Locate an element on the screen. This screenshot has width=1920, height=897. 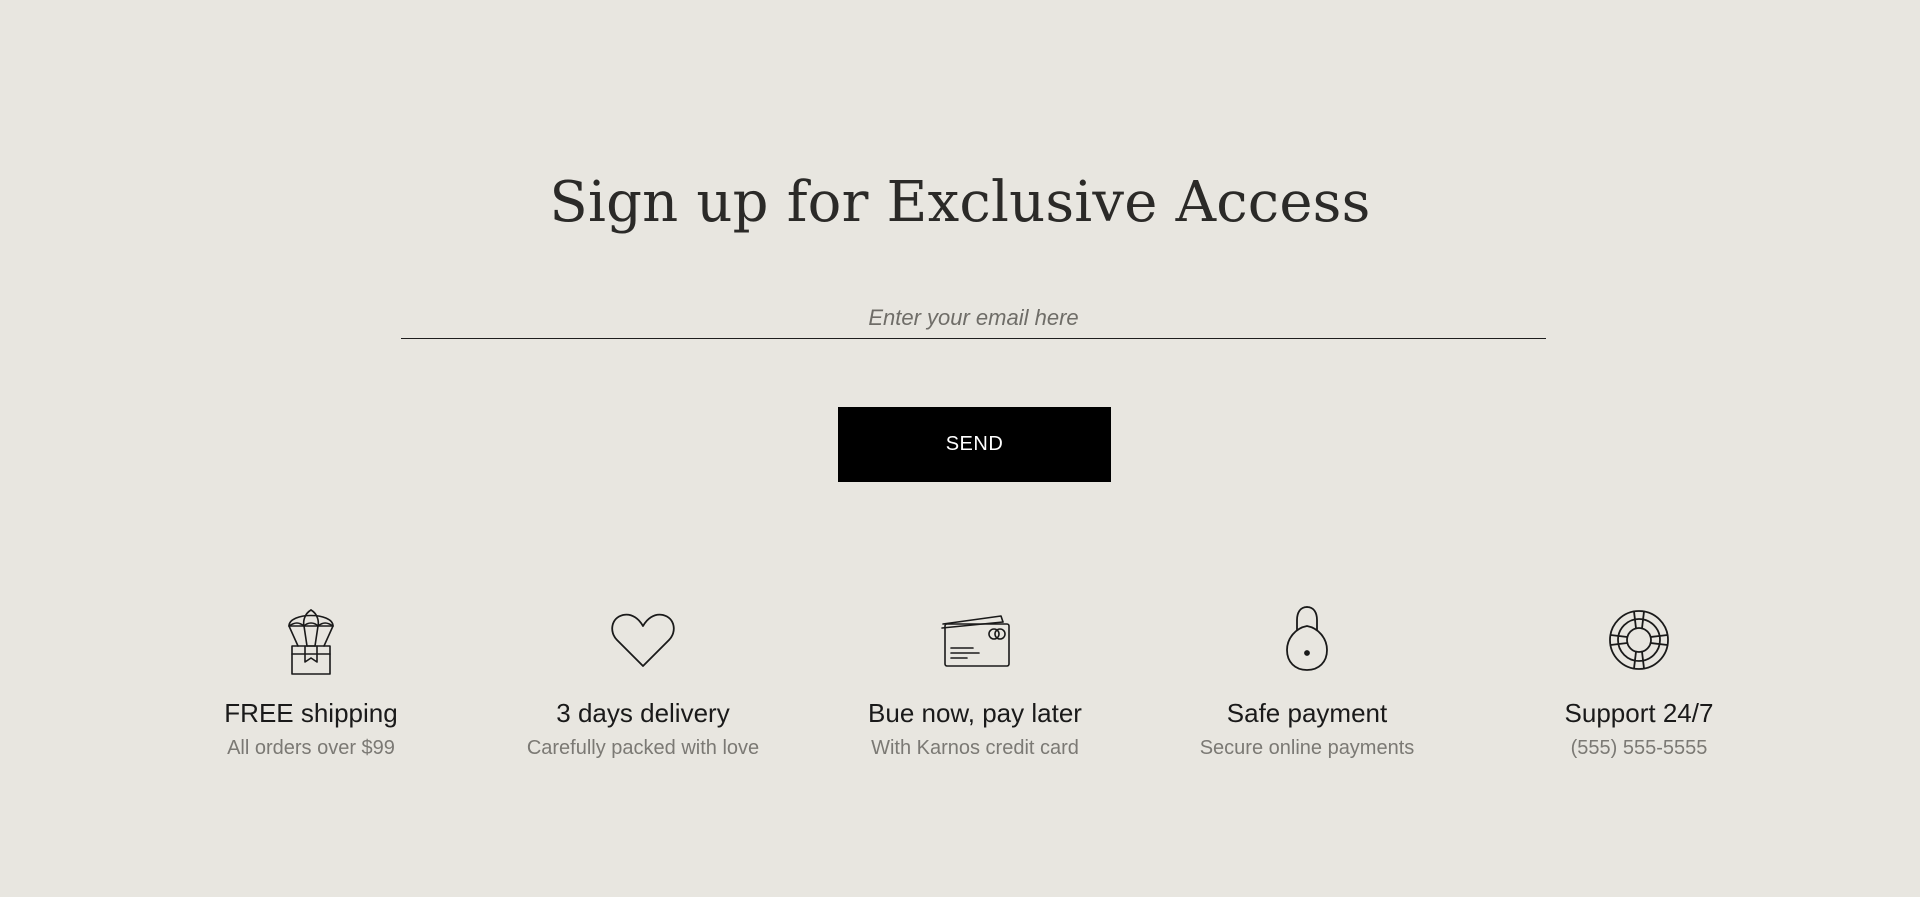
email-input is located at coordinates (973, 318).